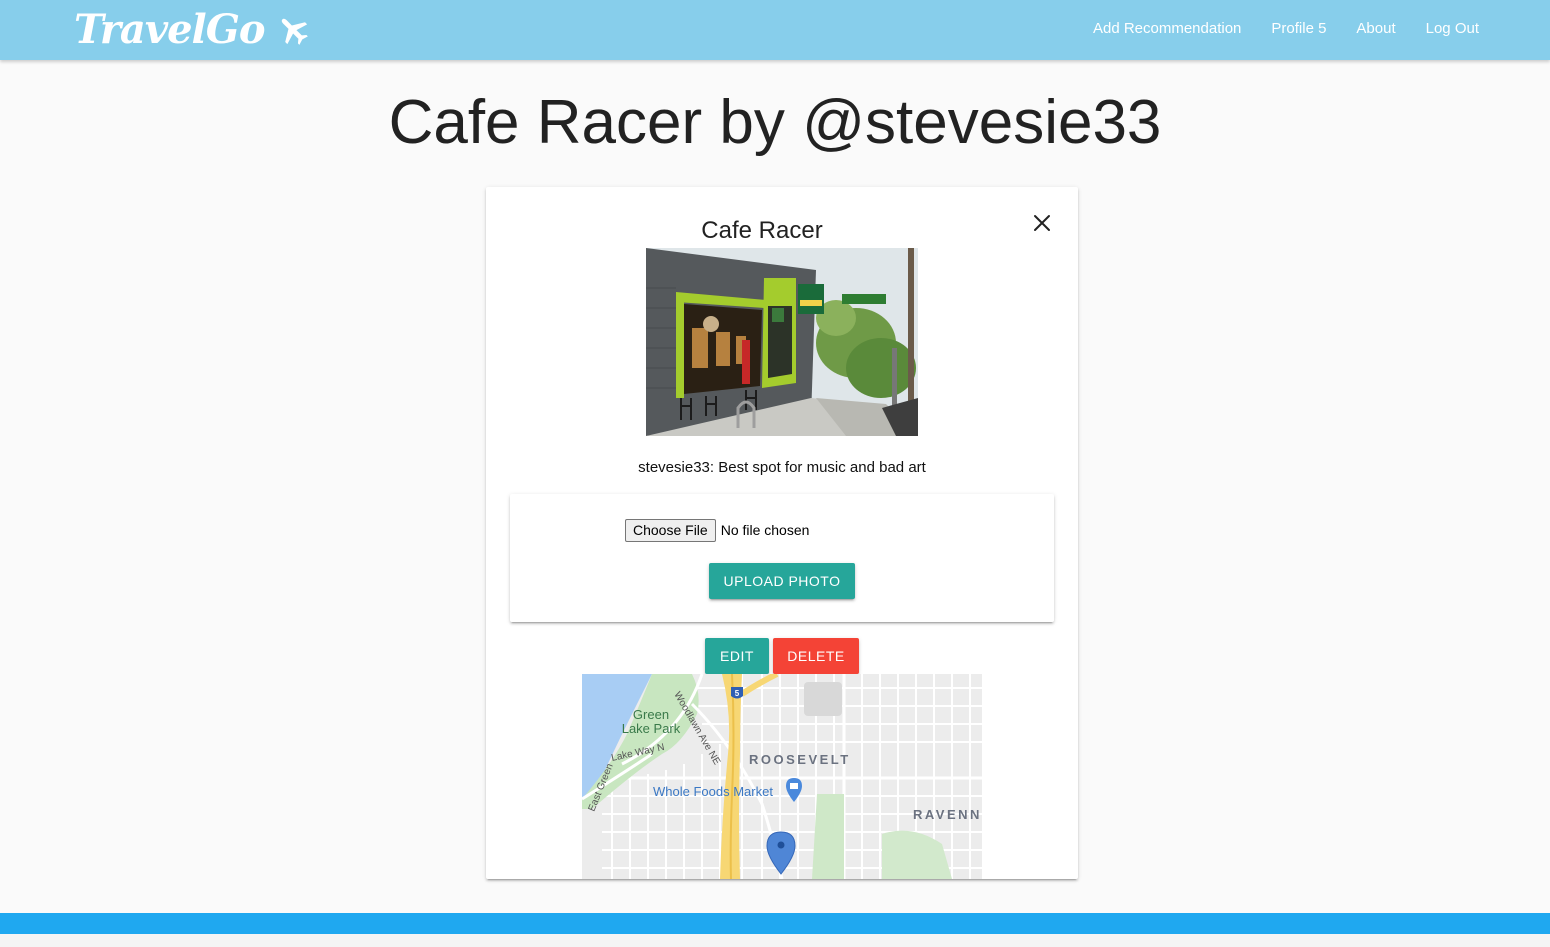 The width and height of the screenshot is (1550, 947). I want to click on nav-add-recommendation: Add Recommendation, so click(1167, 28).